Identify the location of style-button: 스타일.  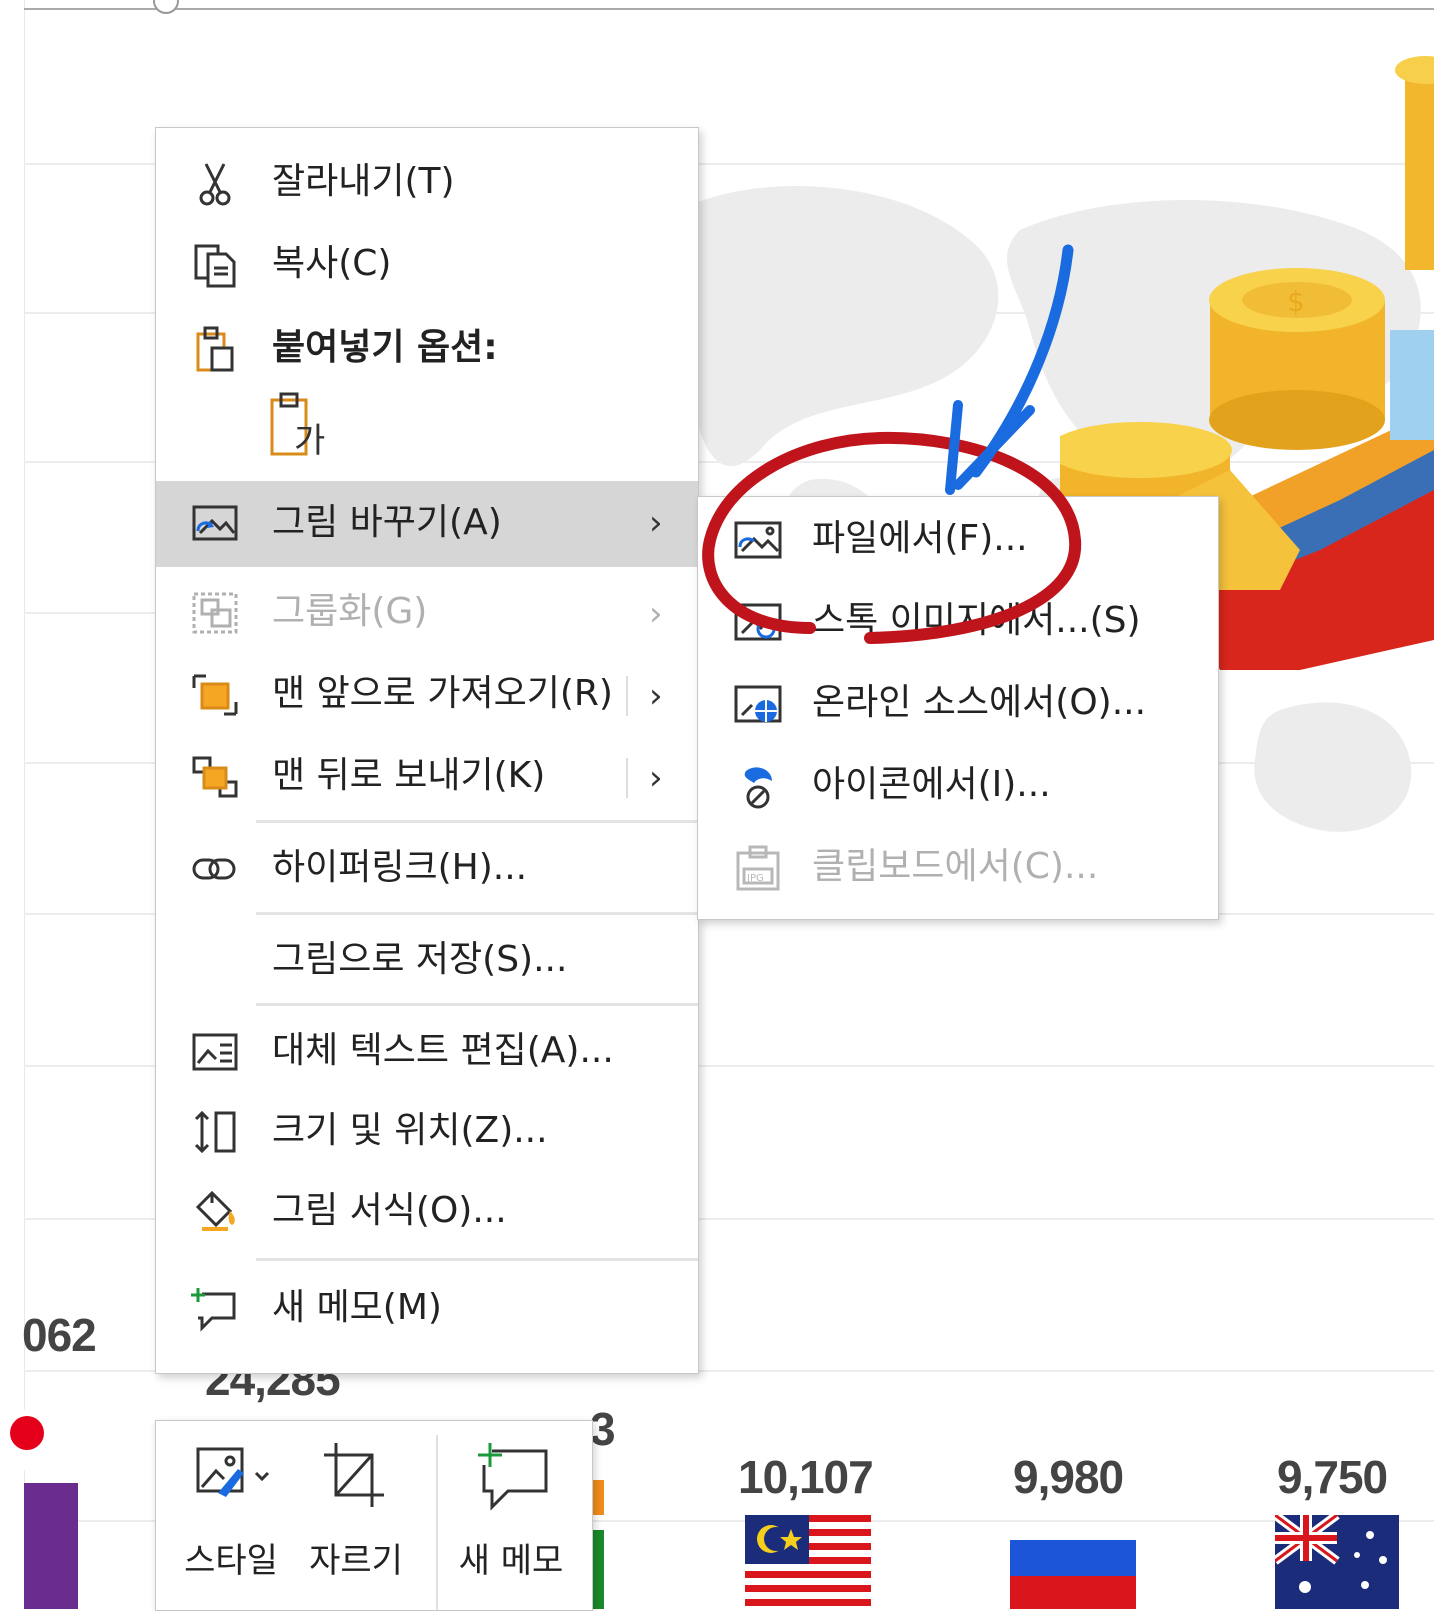
(231, 1515).